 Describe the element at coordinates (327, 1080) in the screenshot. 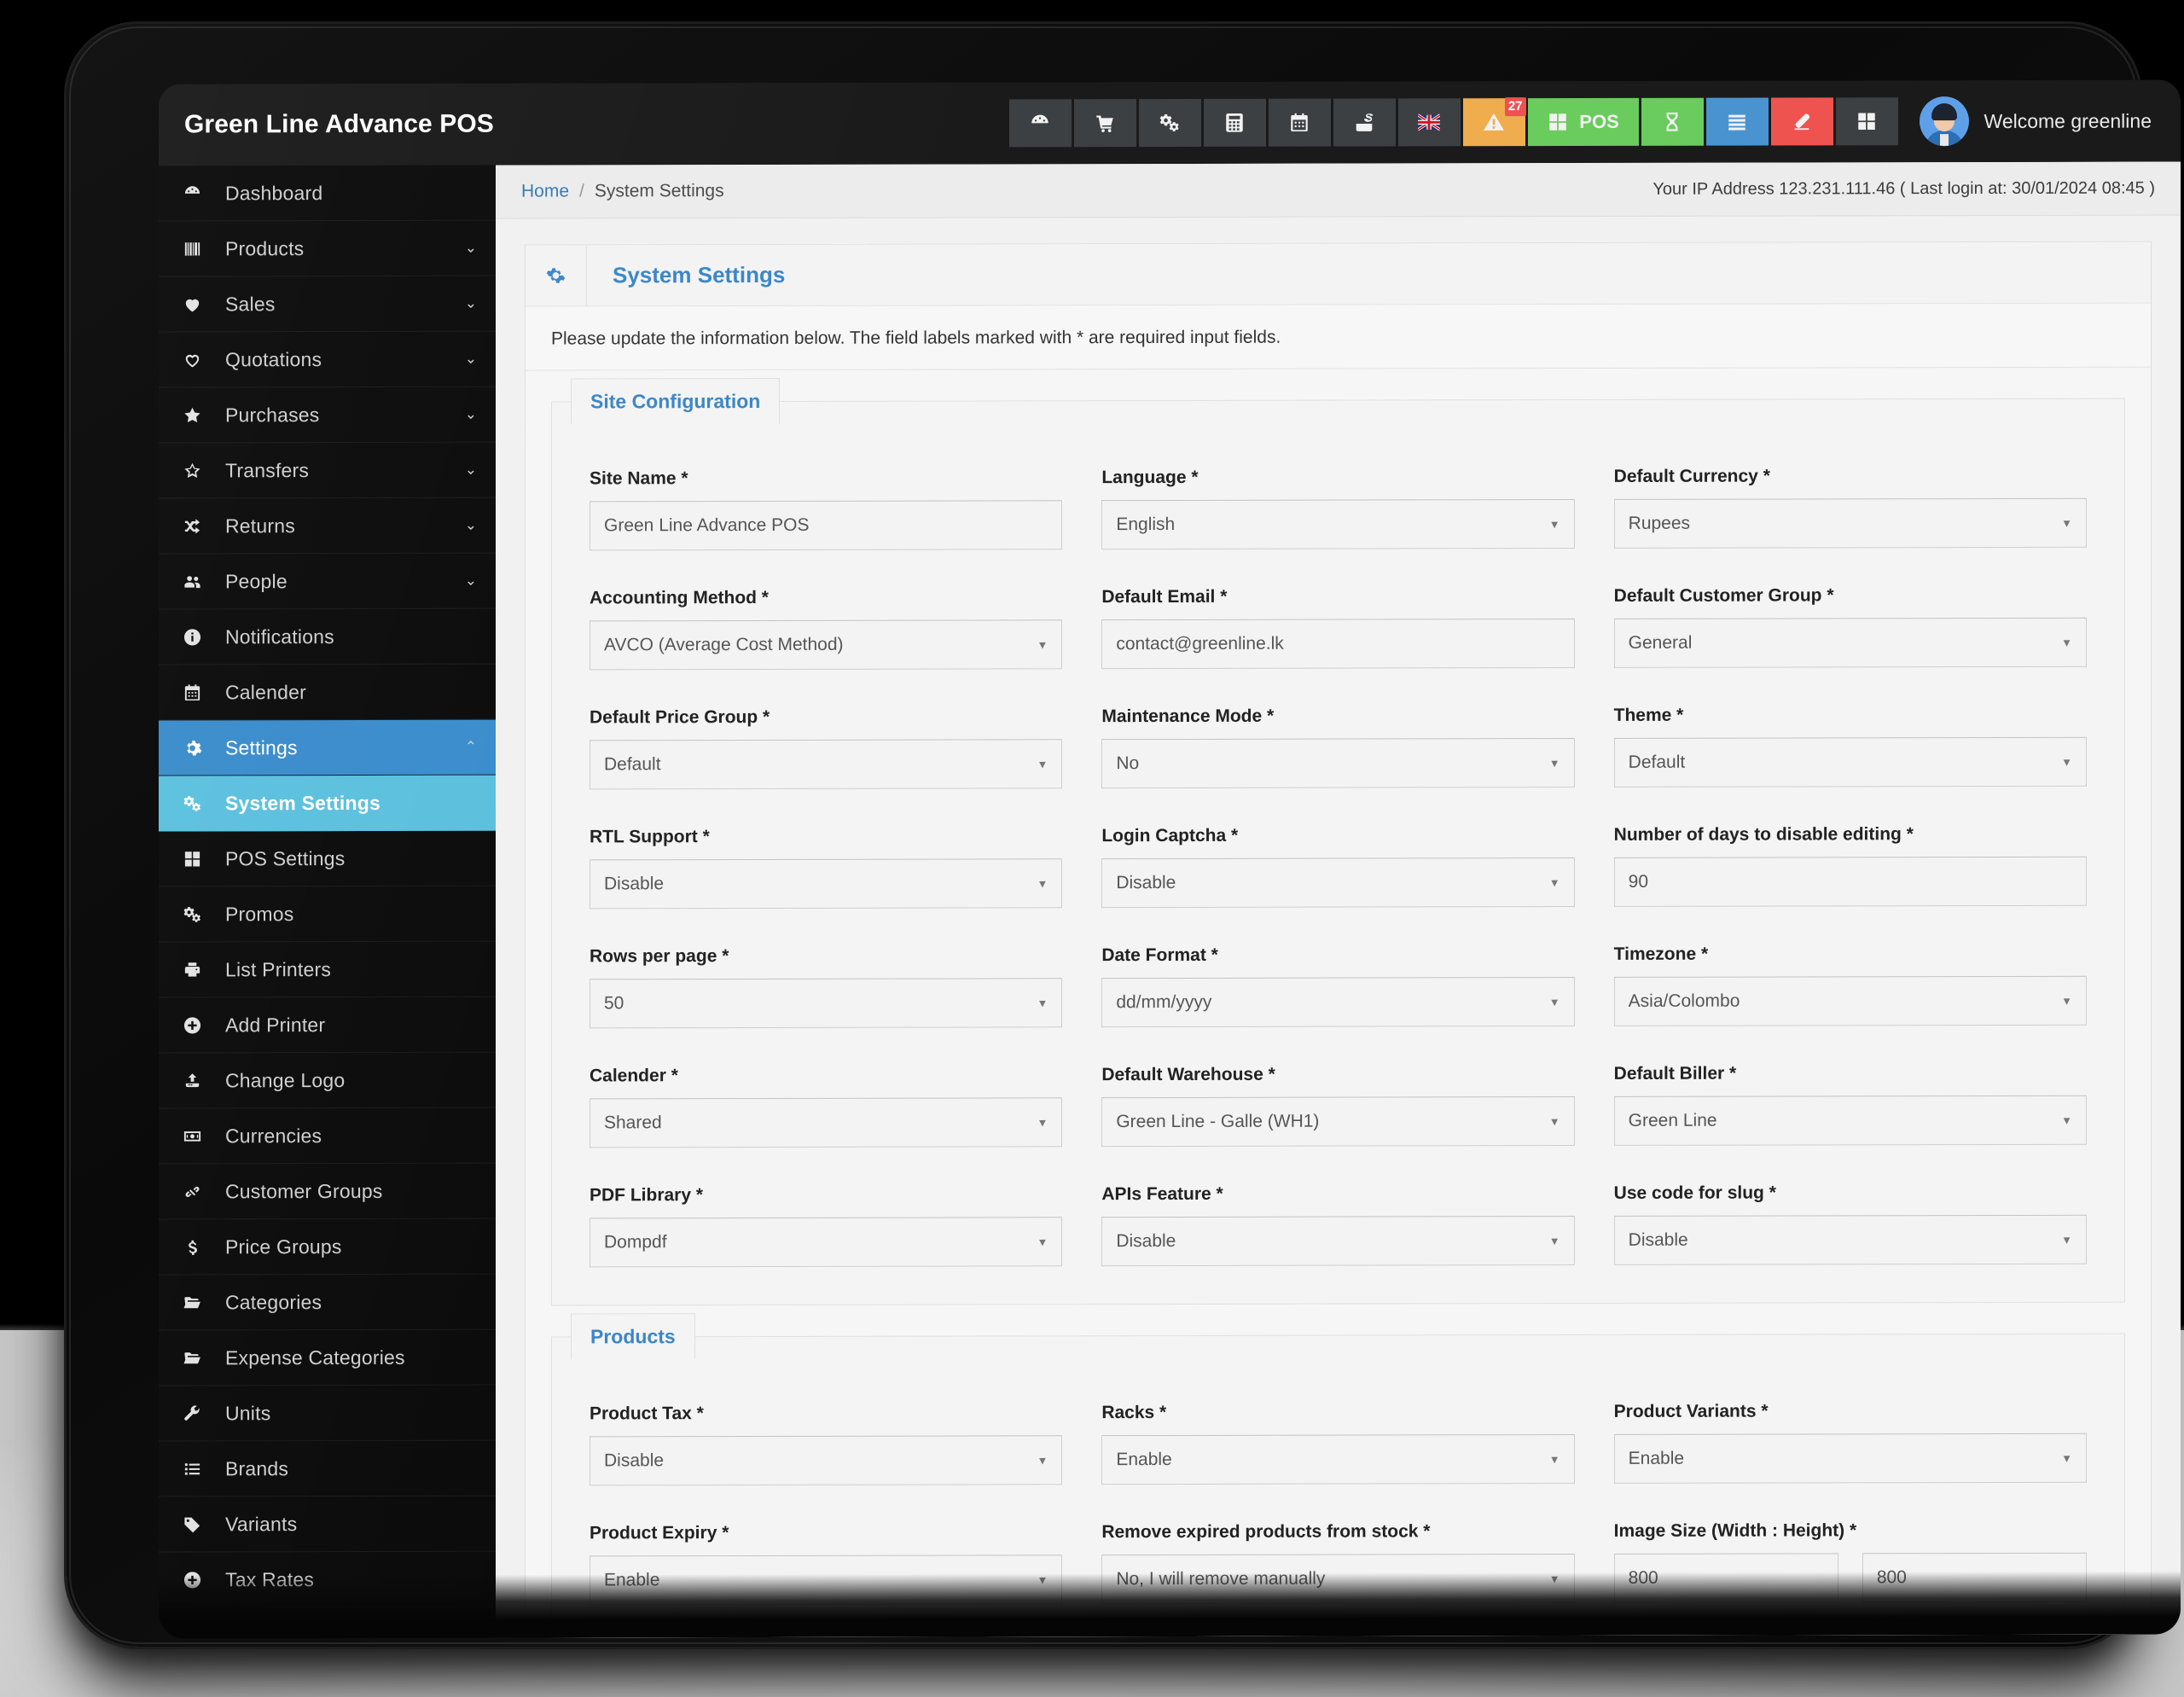

I see `sidebar-item-change-logo: Change Logo` at that location.